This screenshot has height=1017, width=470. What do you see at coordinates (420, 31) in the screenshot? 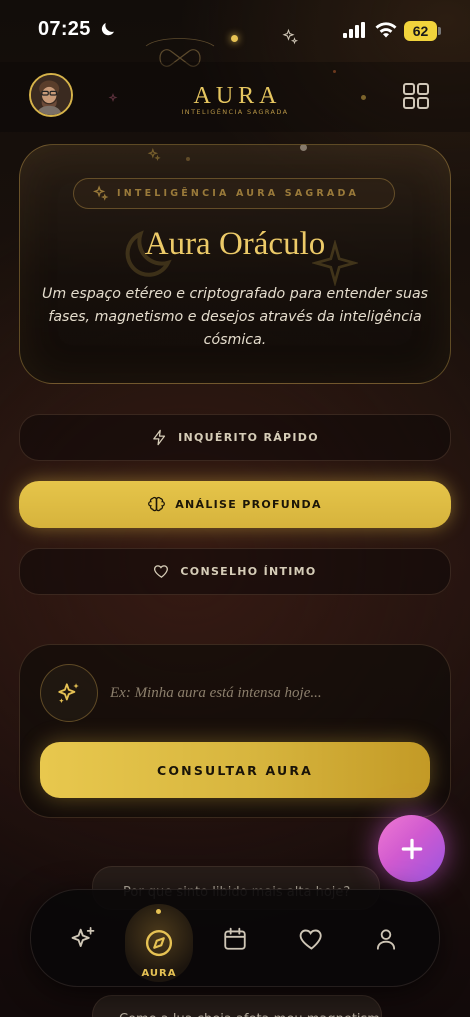
I see `battery-indicator: 62` at bounding box center [420, 31].